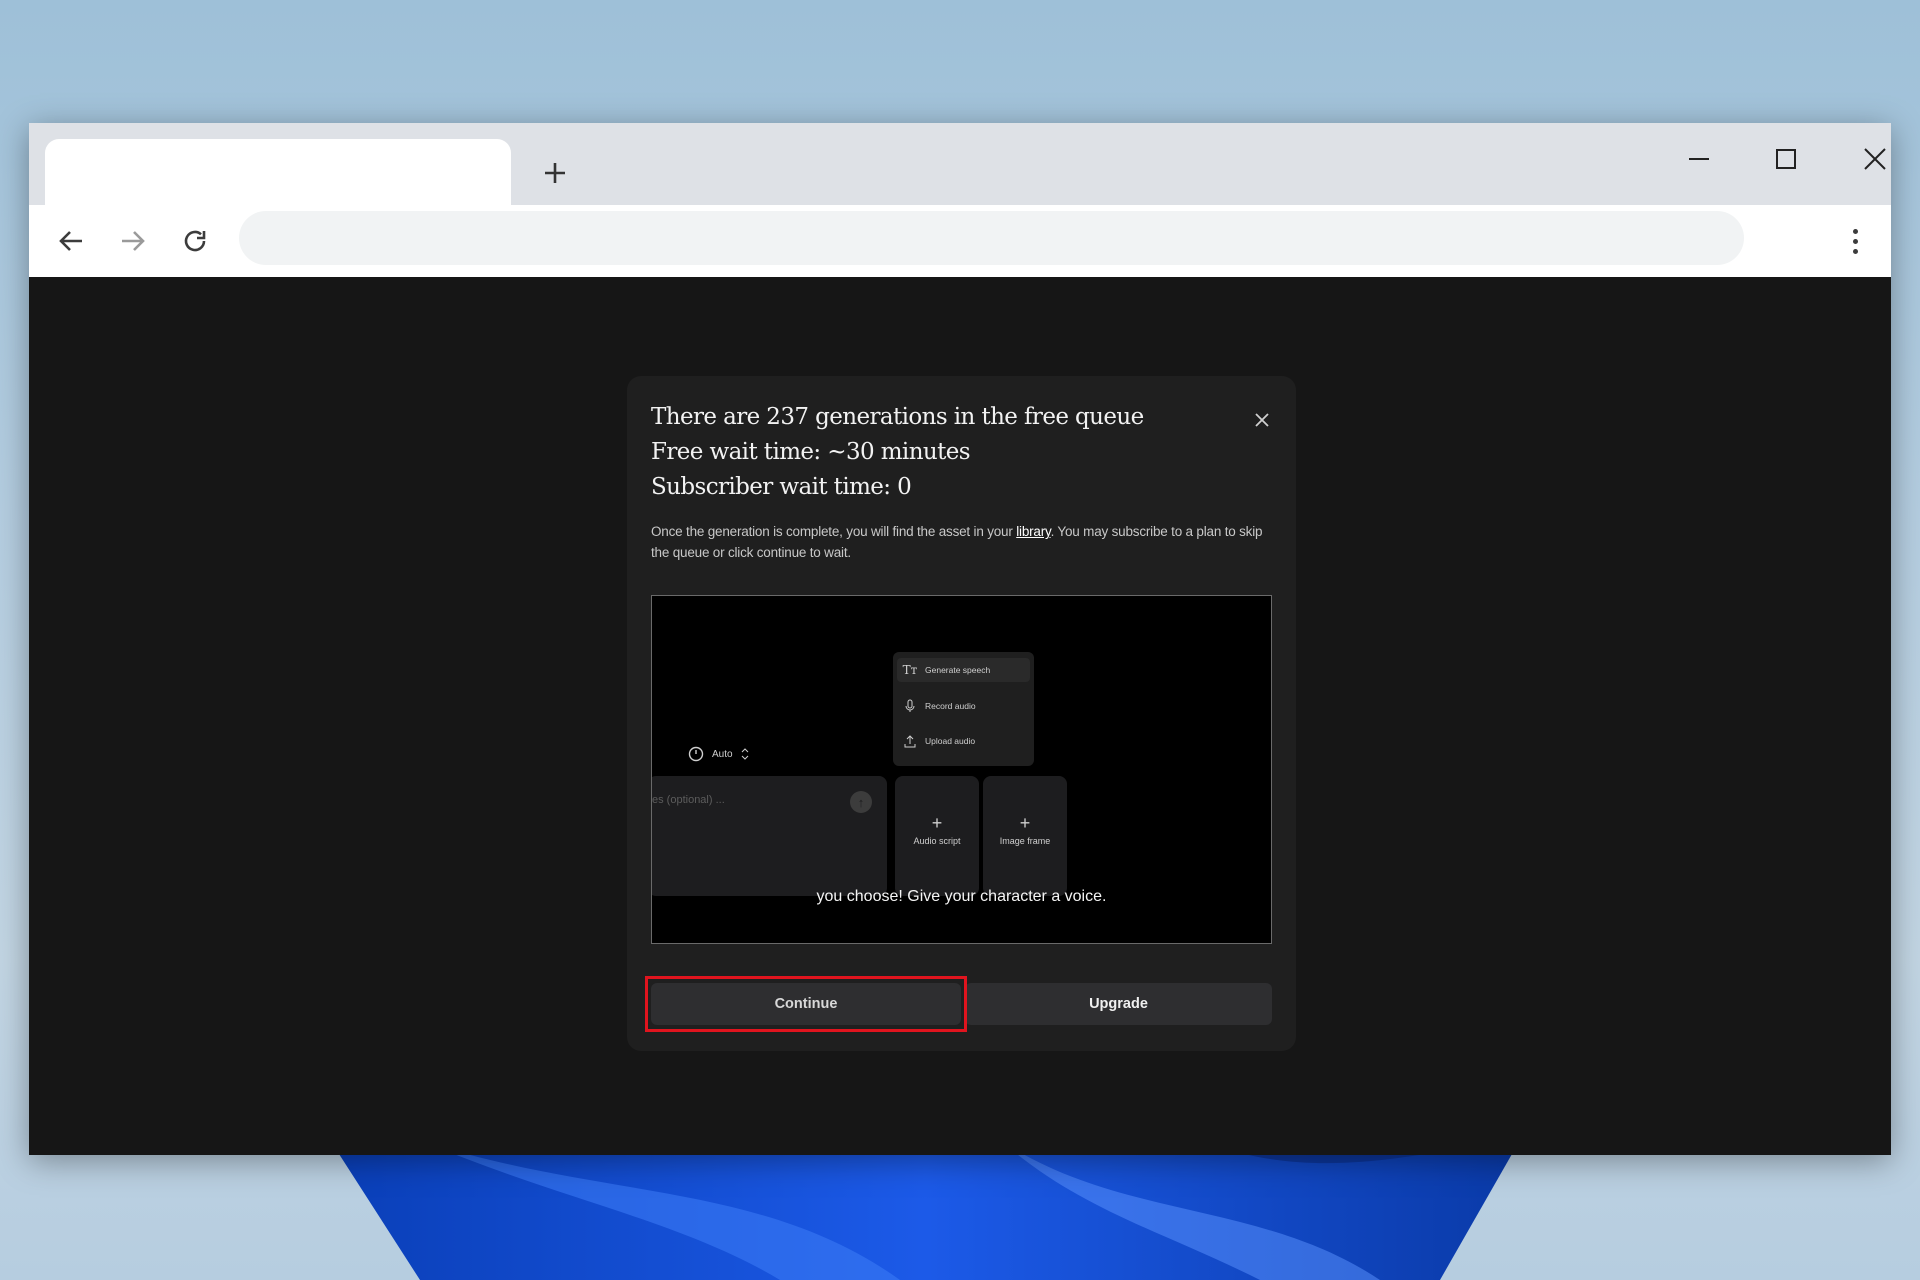  Describe the element at coordinates (811, 452) in the screenshot. I see `free-wait-line: Free wait time: ~30 minutes` at that location.